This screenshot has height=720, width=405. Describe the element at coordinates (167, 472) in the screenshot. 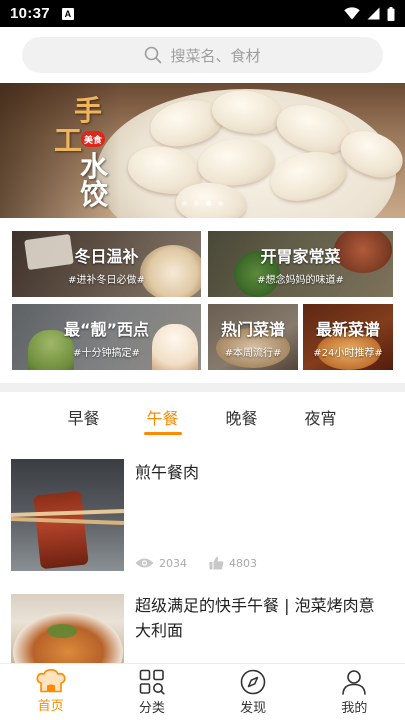

I see `recipe-title: 煎午餐肉` at that location.